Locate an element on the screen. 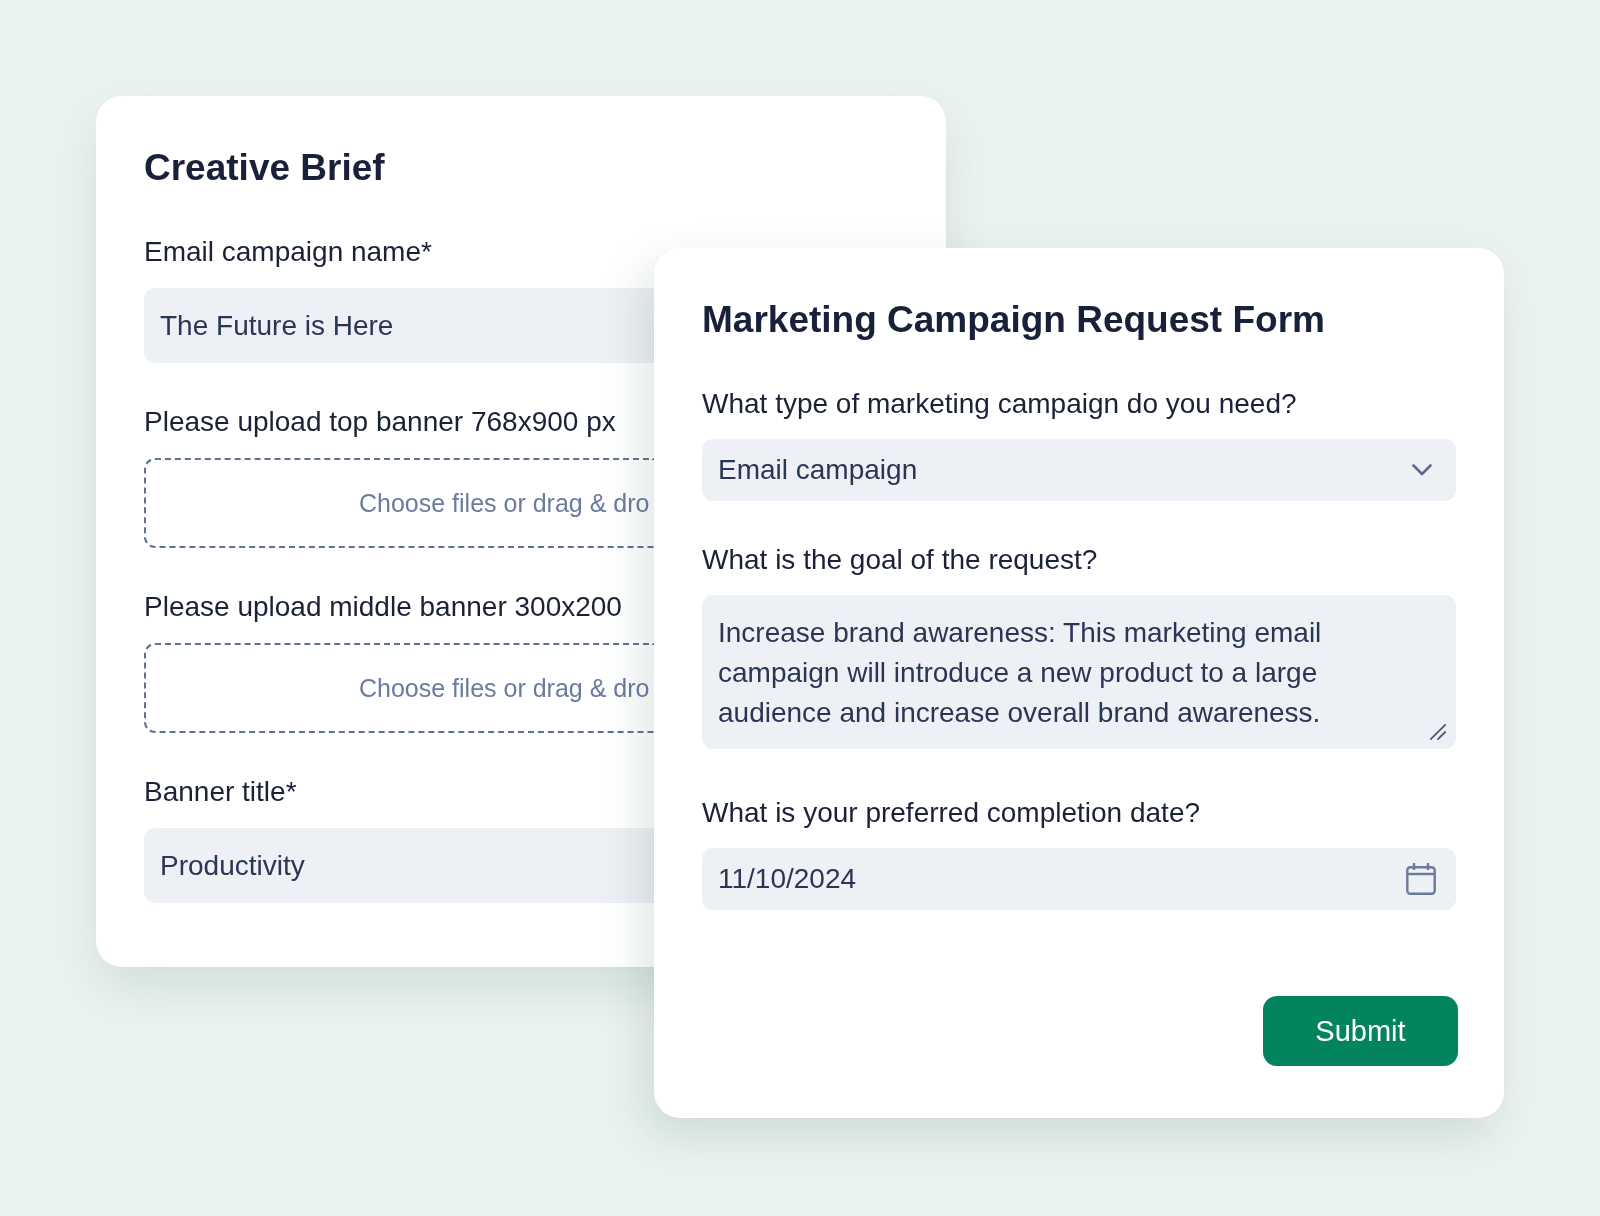  chevron-down-icon is located at coordinates (1422, 470).